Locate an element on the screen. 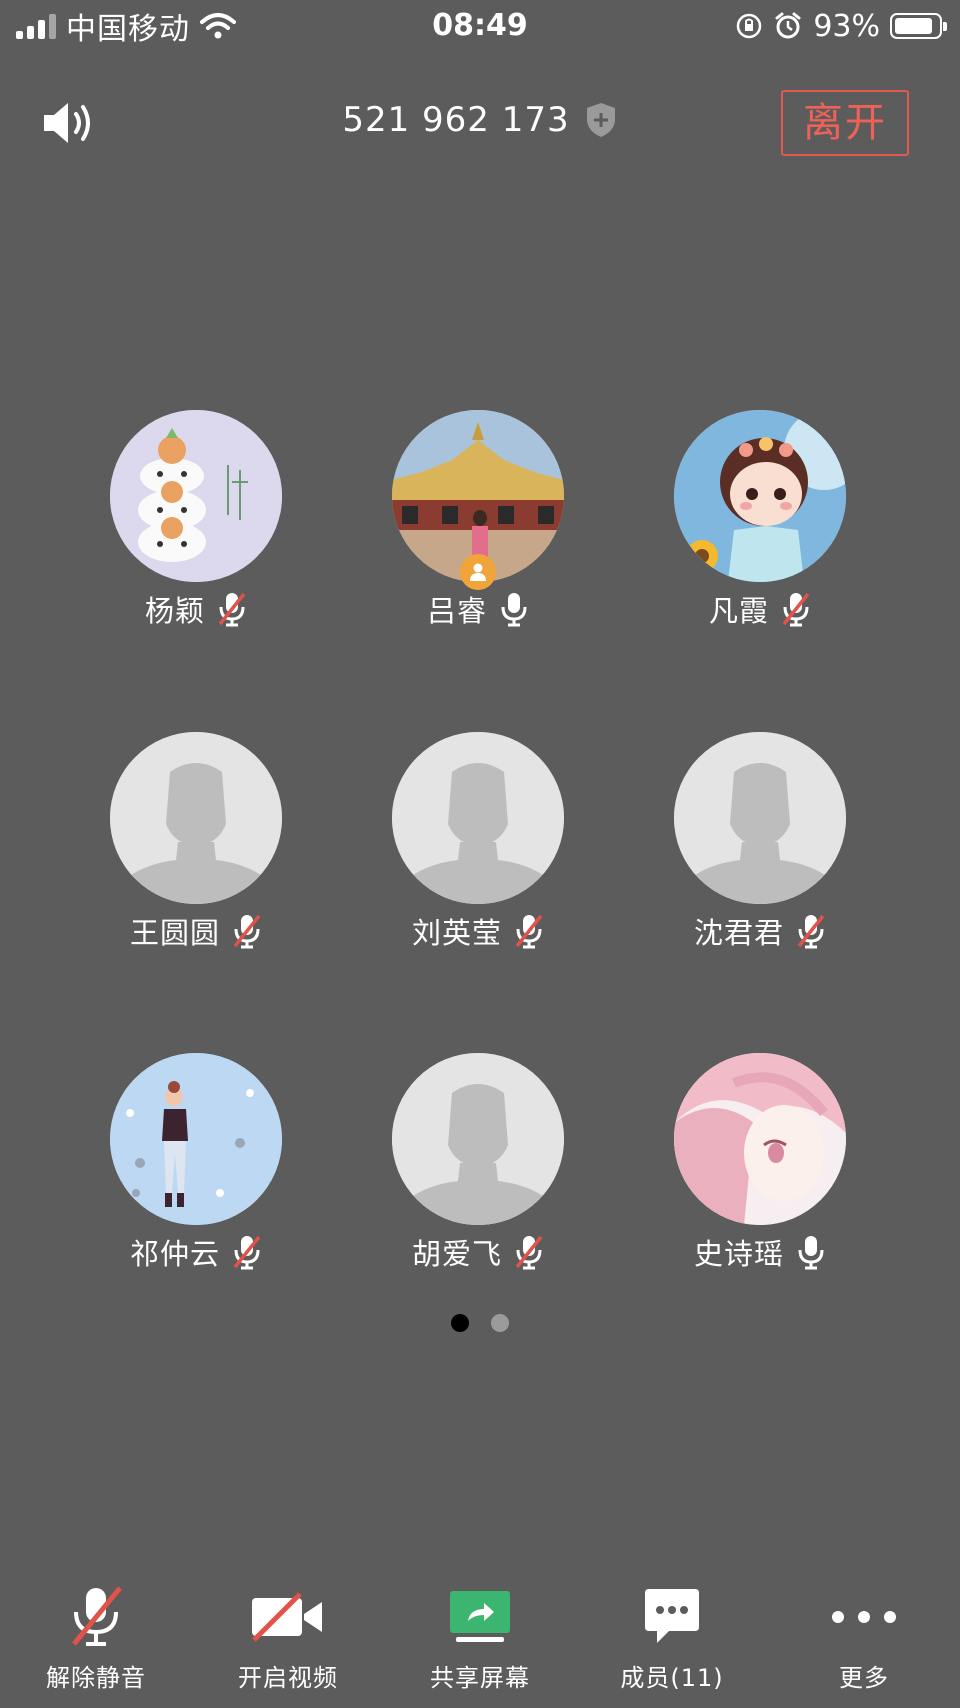 The width and height of the screenshot is (960, 1708). members-button: 成员(11) is located at coordinates (672, 1636).